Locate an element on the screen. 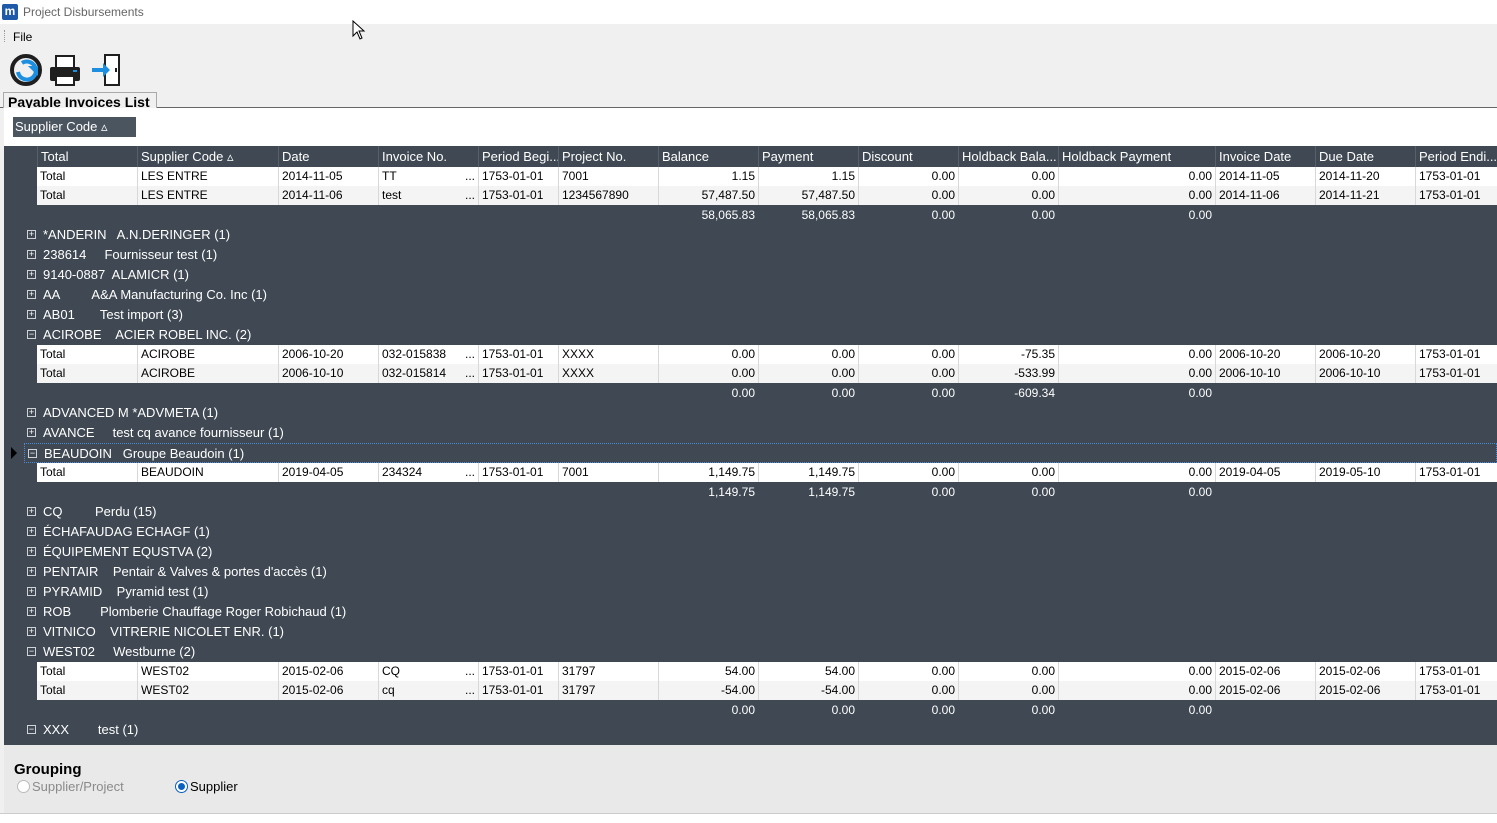 The width and height of the screenshot is (1497, 823). group-row: − ACIROBE ACIER ROBEL INC. (2) is located at coordinates (760, 335).